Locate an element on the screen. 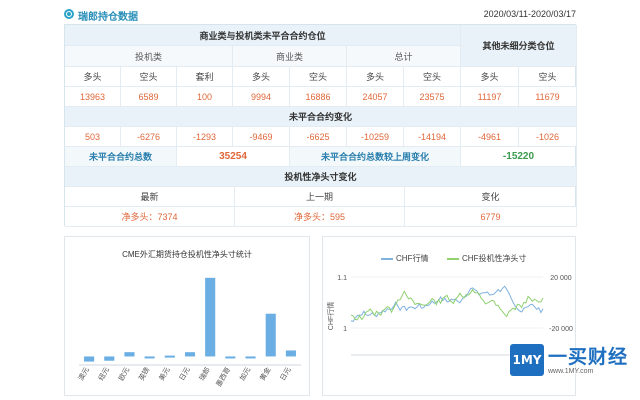 This screenshot has height=400, width=640. oi-total-label: 未平合合约总数 is located at coordinates (121, 157).